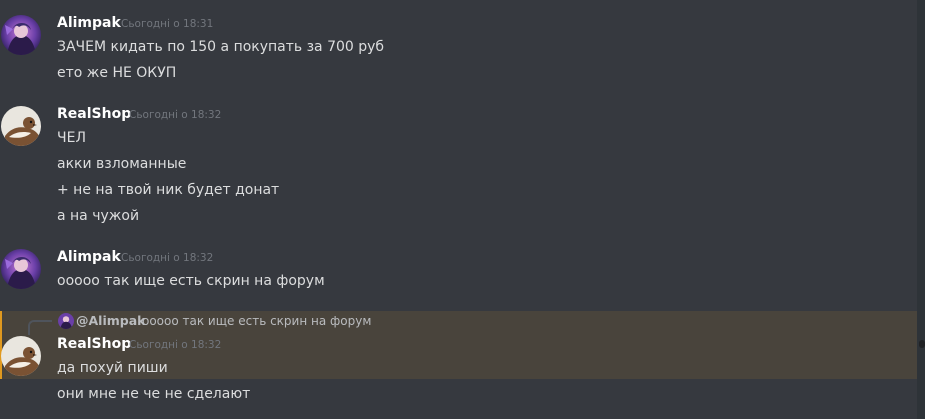 This screenshot has width=925, height=419. Describe the element at coordinates (110, 320) in the screenshot. I see `reply-author: @Alimpak` at that location.